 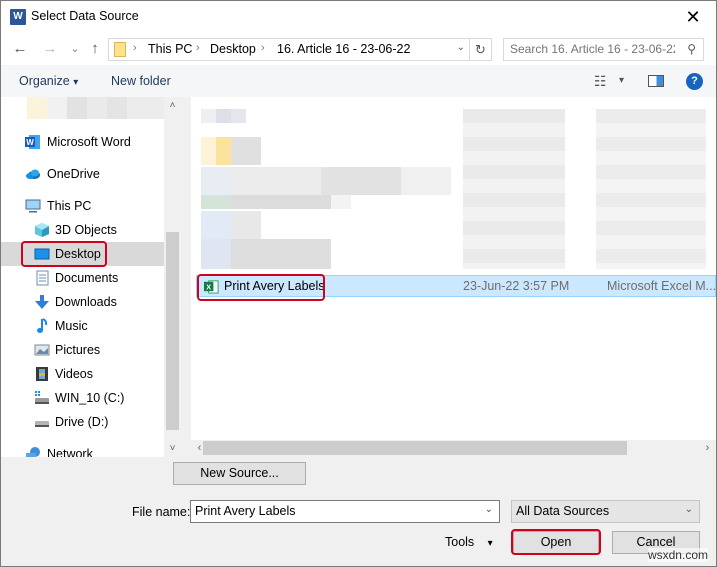 I want to click on sidebar-item-documents: Documents, so click(x=82, y=278).